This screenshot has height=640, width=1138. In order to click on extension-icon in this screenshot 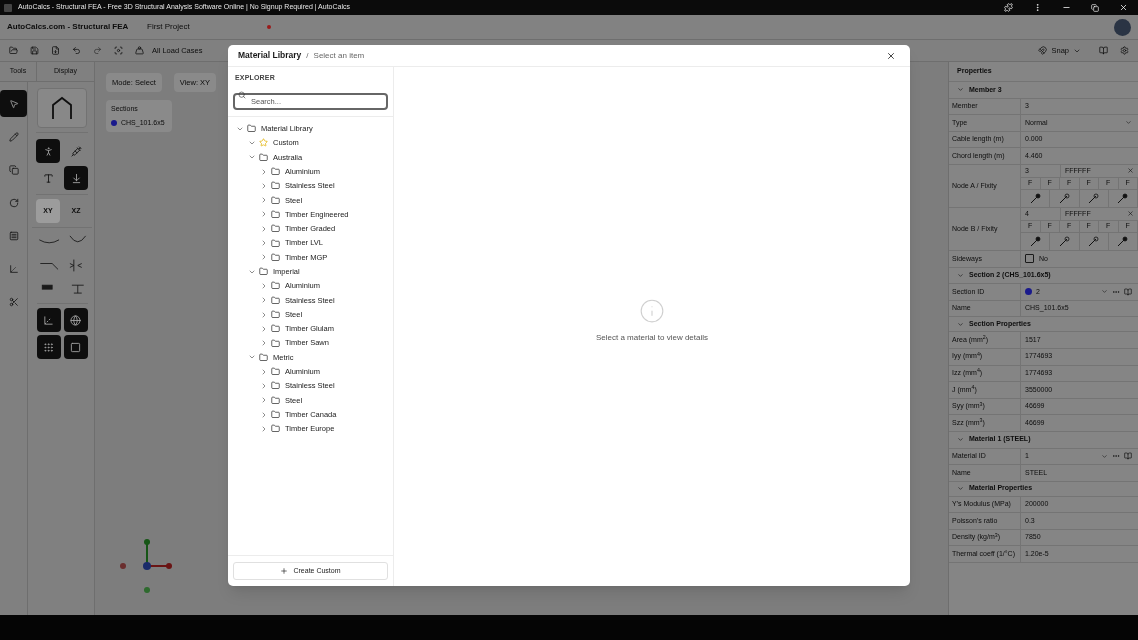, I will do `click(1008, 7)`.